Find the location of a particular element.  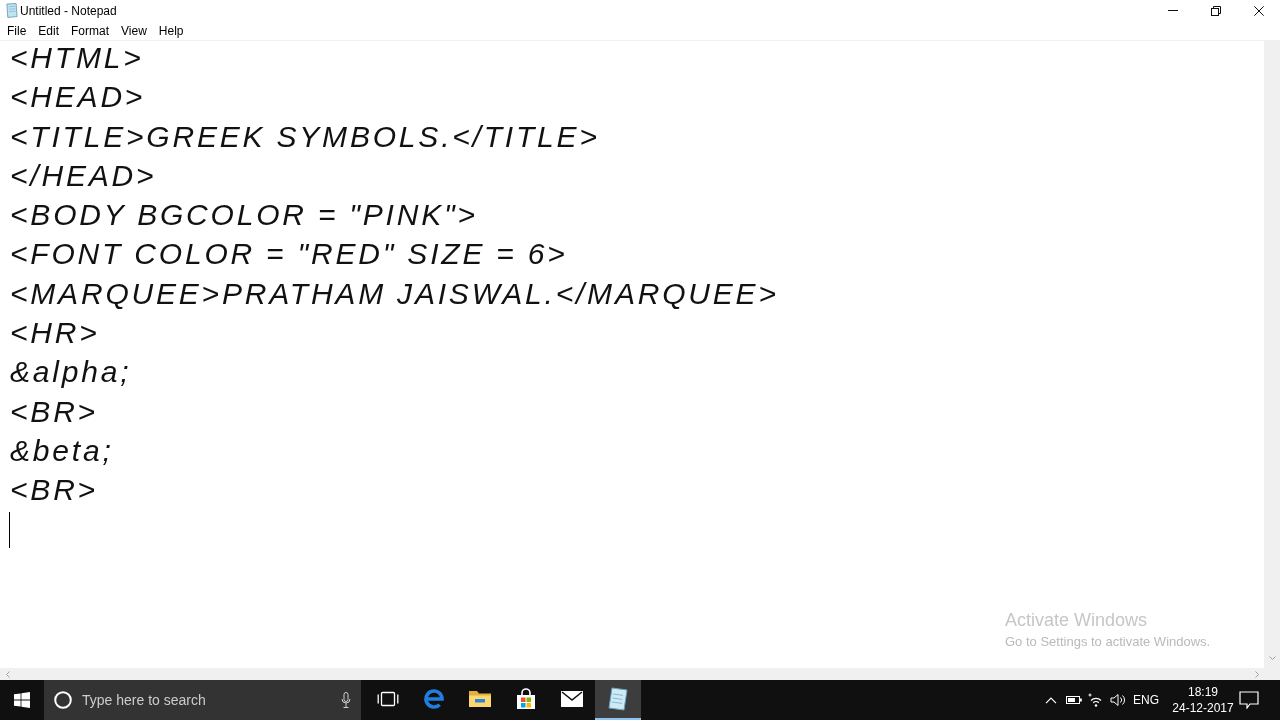

text-line: &alpha; is located at coordinates (71, 372).